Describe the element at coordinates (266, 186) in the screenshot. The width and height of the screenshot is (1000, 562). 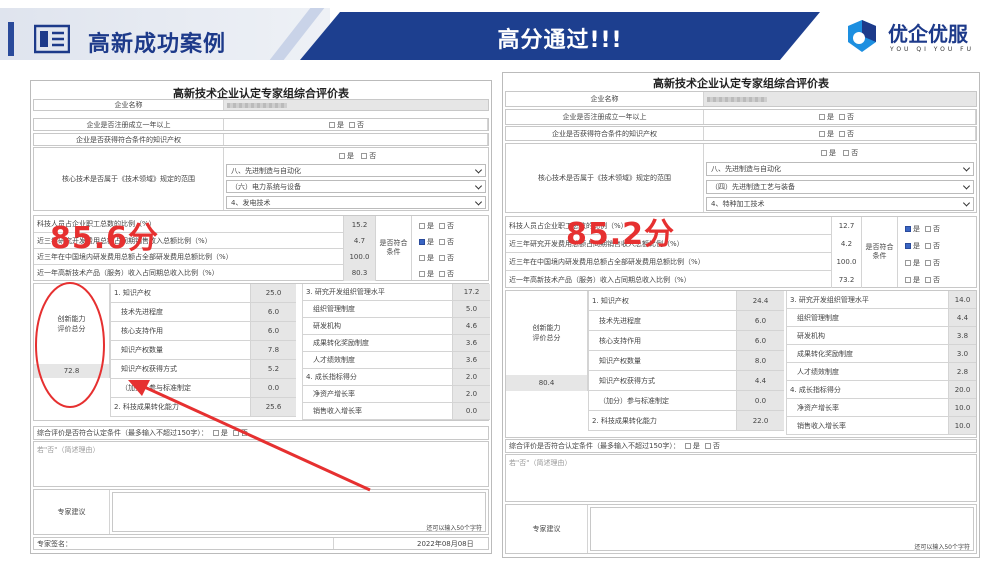
I see `select-value: （六）电力系统与设备` at that location.